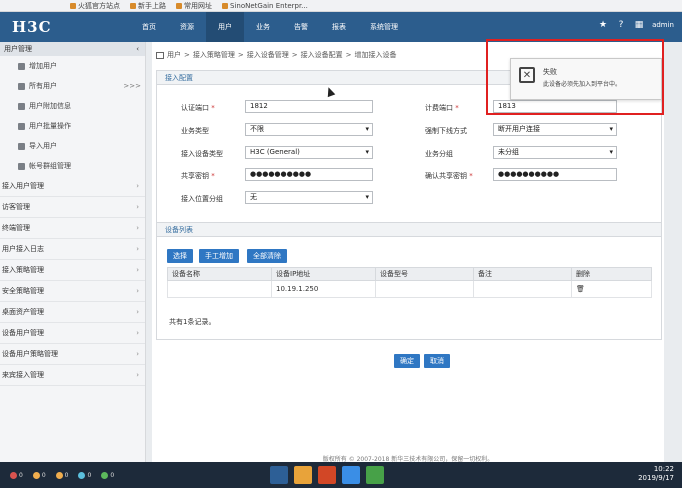 The height and width of the screenshot is (488, 682). What do you see at coordinates (32, 27) in the screenshot?
I see `h3c-logo: H3C` at bounding box center [32, 27].